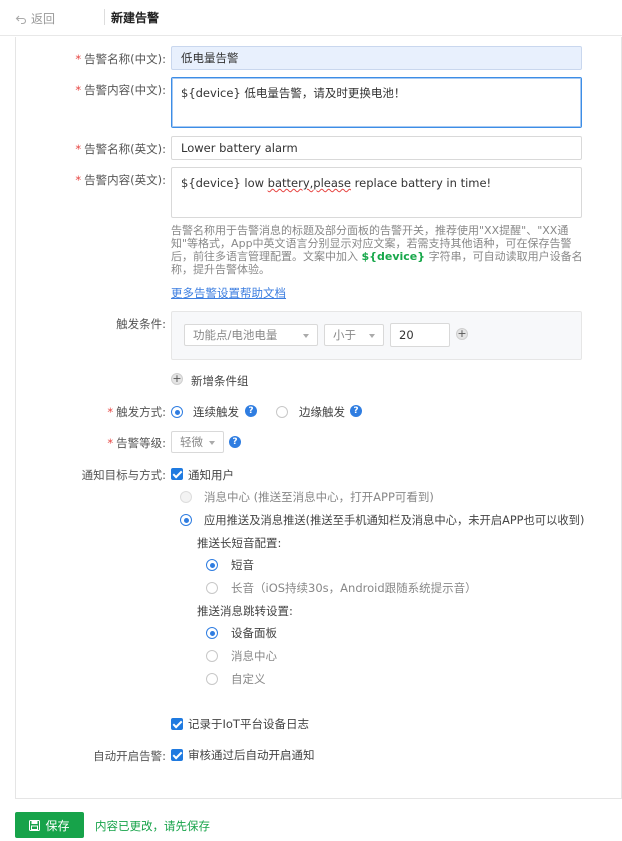 Image resolution: width=622 pixels, height=841 pixels. I want to click on trigger-continuous-radio, so click(177, 412).